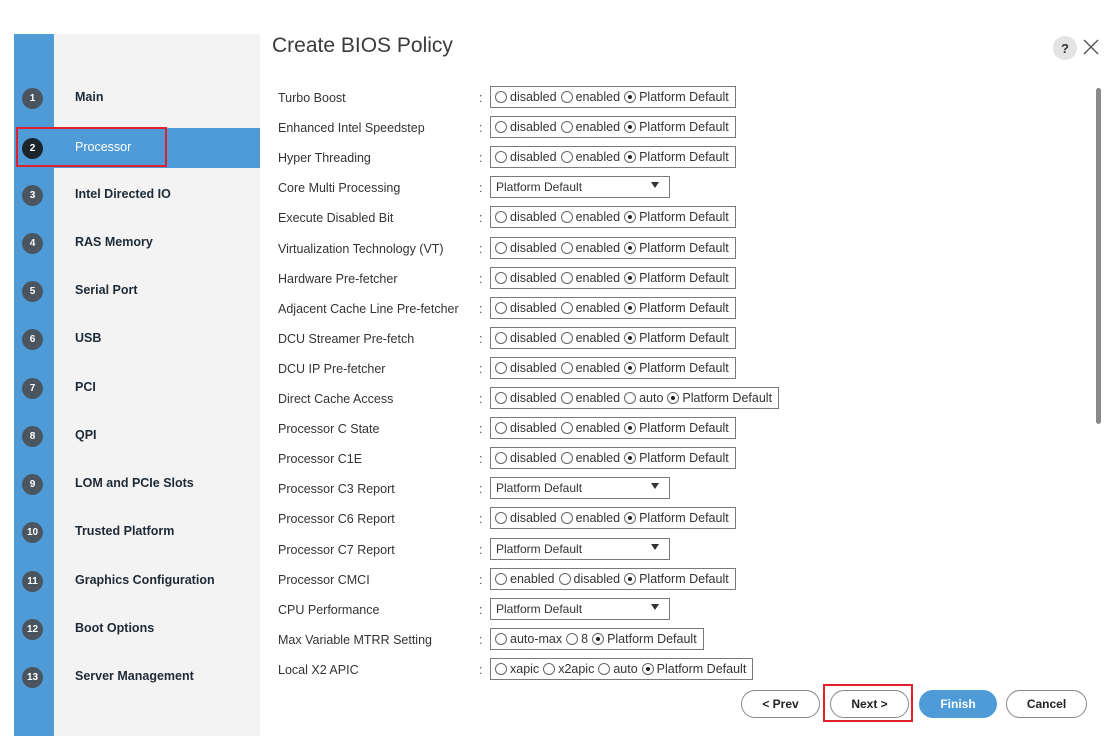 The width and height of the screenshot is (1106, 736). Describe the element at coordinates (568, 669) in the screenshot. I see `radio-option: x2apic` at that location.